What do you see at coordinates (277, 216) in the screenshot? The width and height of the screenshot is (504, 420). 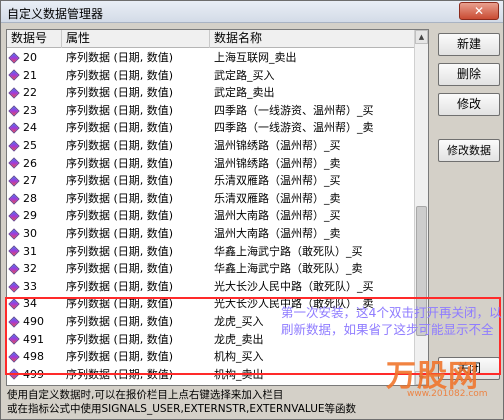 I see `row-name: 温州大南路（温州帮）_买` at bounding box center [277, 216].